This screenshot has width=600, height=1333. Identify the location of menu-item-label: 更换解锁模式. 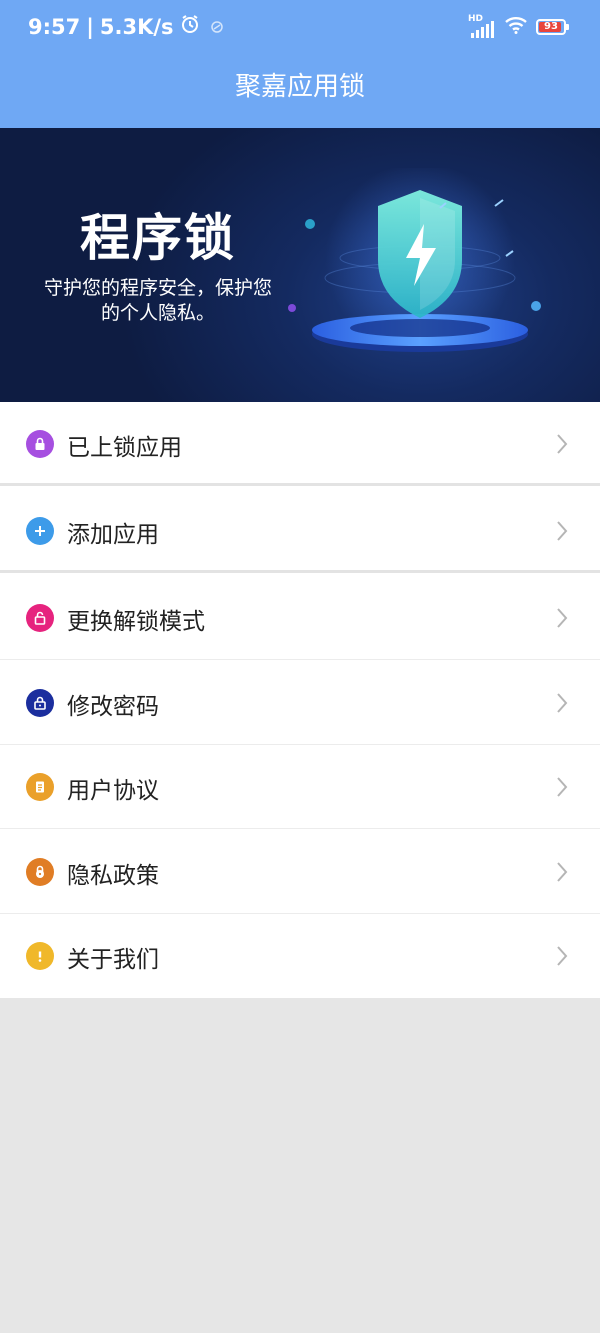
(136, 622).